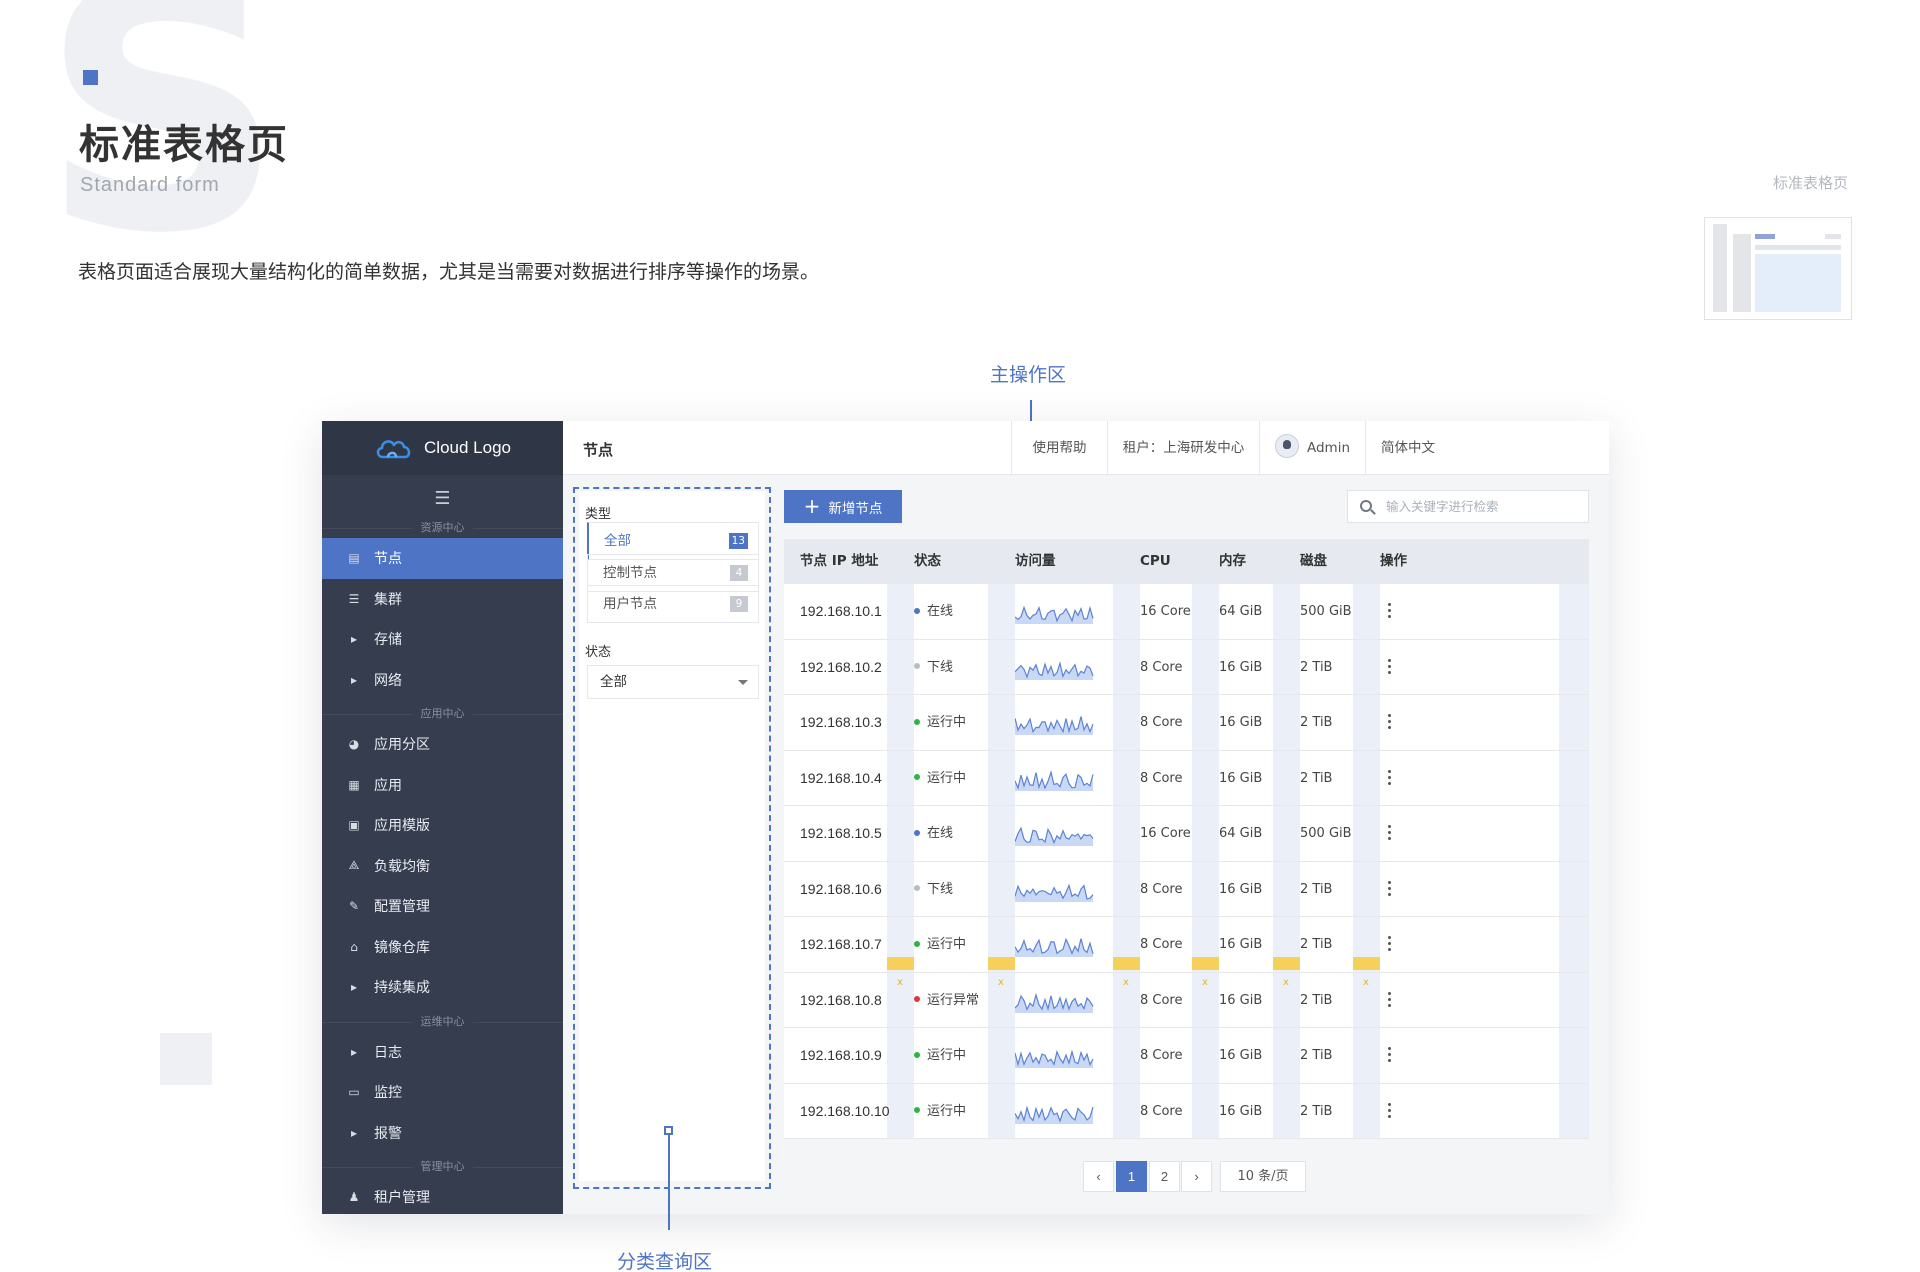  What do you see at coordinates (1186, 1111) in the screenshot?
I see `table-row: 192.168.10.10 运行中 8 Core 16 GiB 2 TiB` at bounding box center [1186, 1111].